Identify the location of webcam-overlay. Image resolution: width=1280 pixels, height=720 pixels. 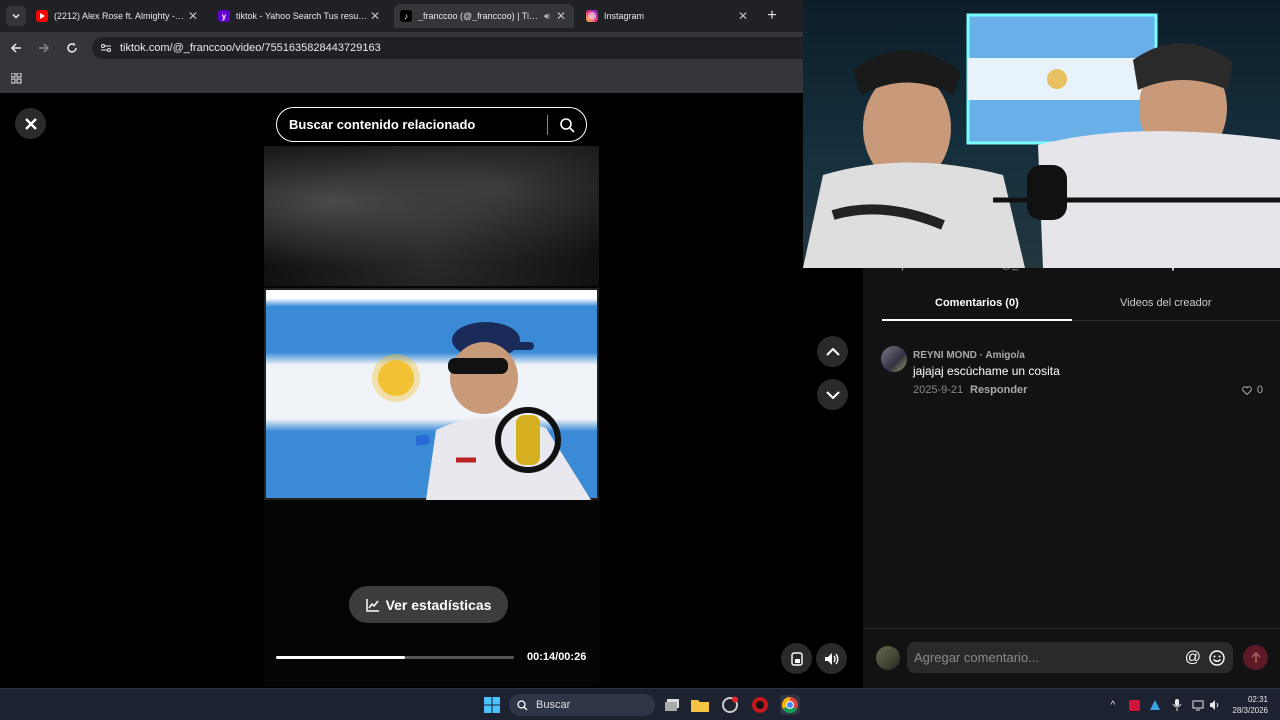
(1041, 134).